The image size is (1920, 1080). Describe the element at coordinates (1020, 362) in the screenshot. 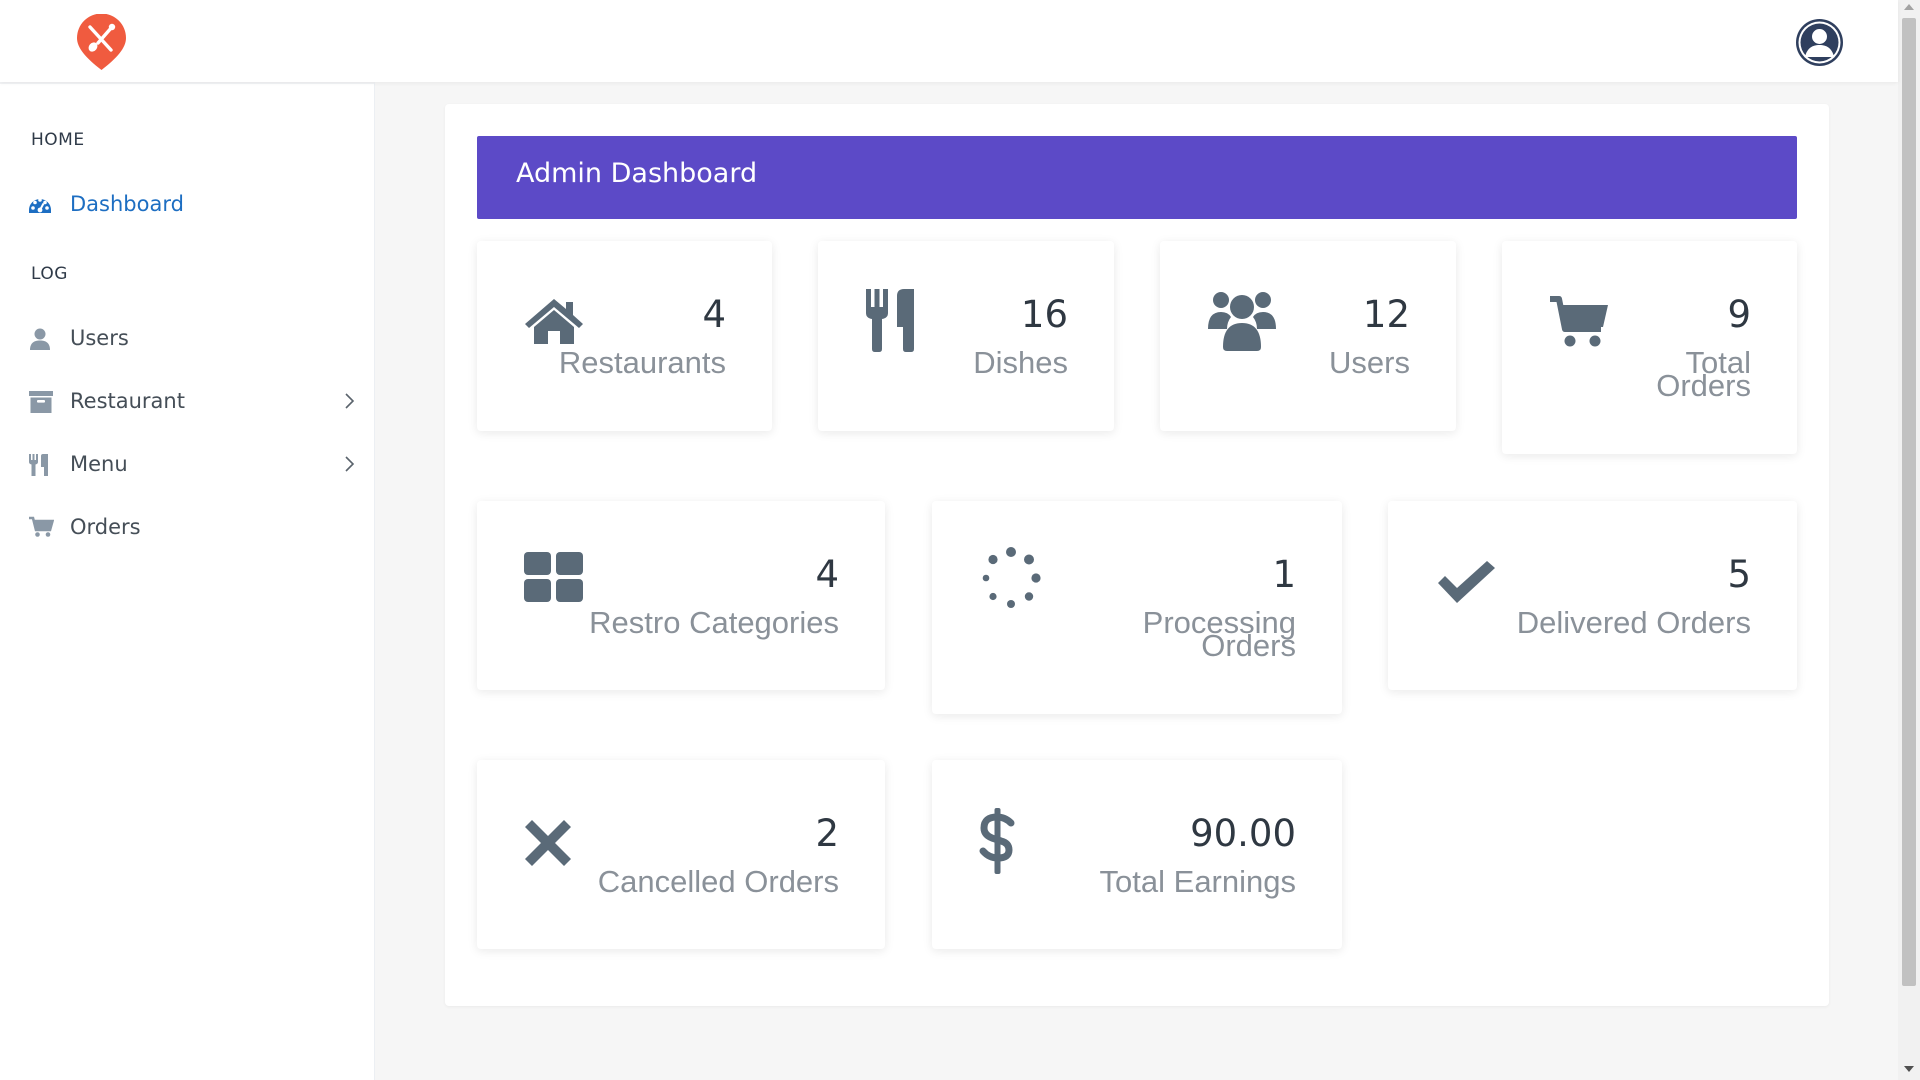

I see `stat-caption: Dishes` at that location.